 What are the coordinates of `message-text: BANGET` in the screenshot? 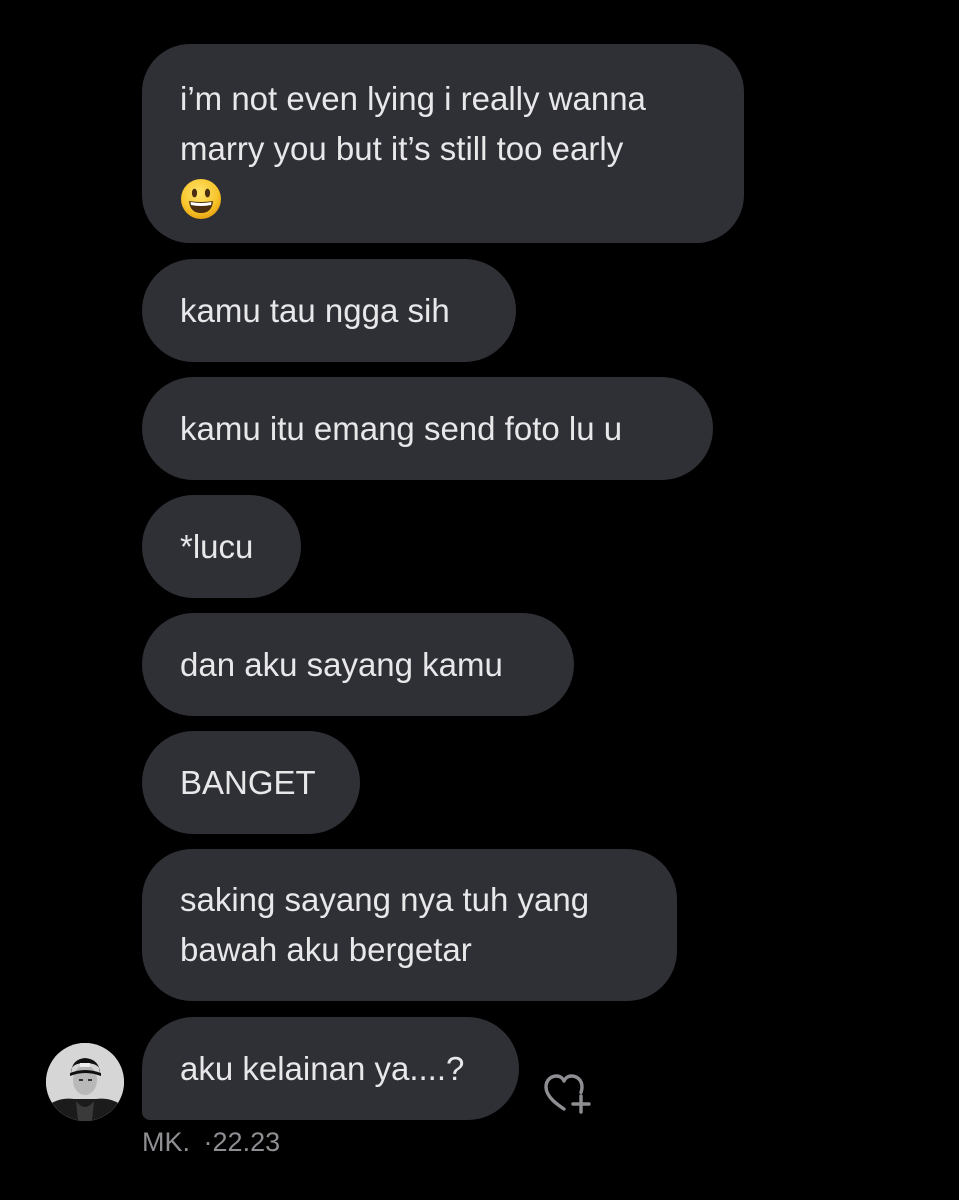 It's located at (248, 782).